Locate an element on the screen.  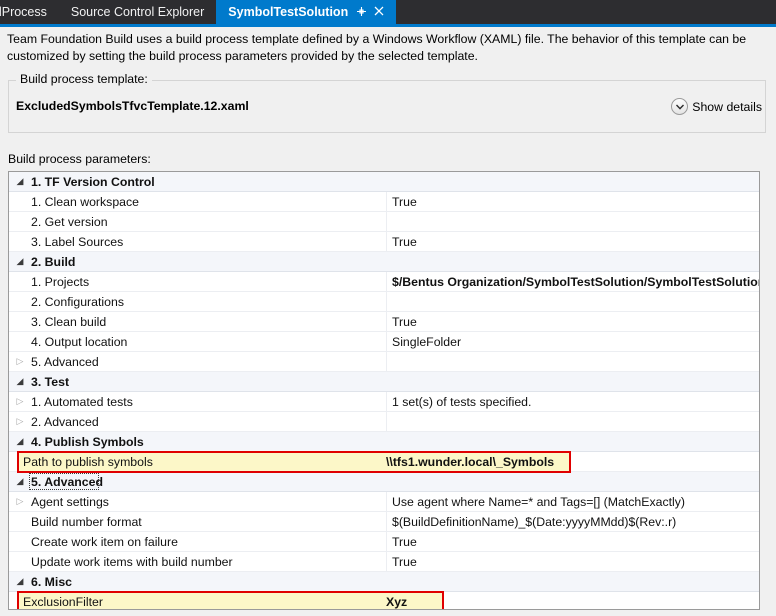
show-details-button: Show details is located at coordinates (716, 106).